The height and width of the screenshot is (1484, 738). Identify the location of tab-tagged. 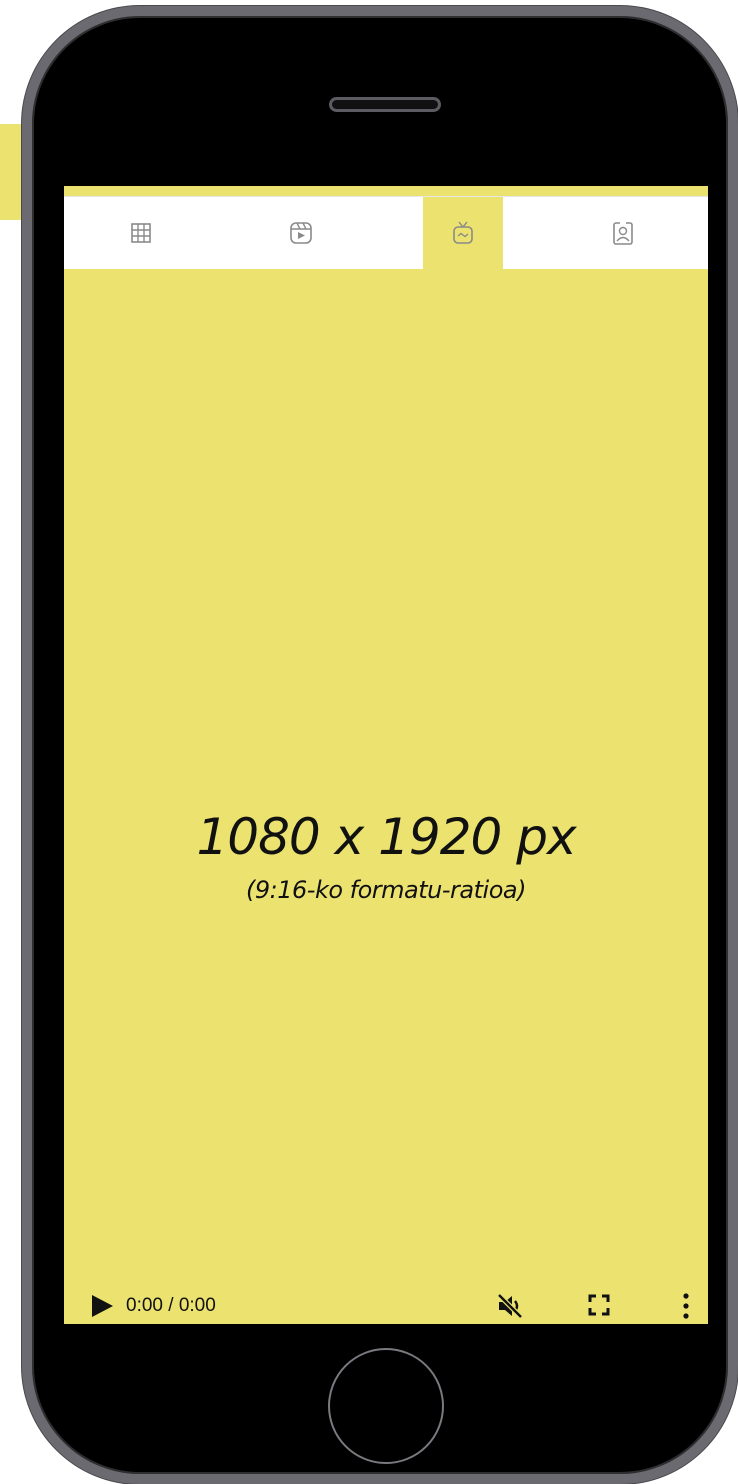
(623, 233).